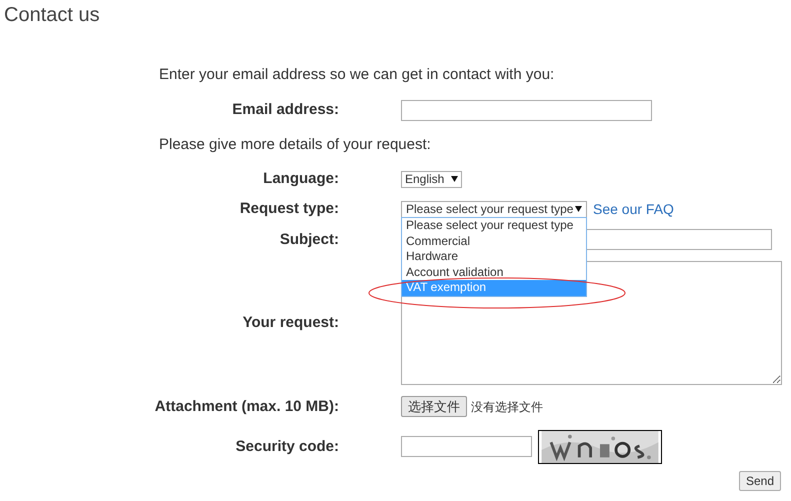  What do you see at coordinates (290, 323) in the screenshot?
I see `field-label: Your request:` at bounding box center [290, 323].